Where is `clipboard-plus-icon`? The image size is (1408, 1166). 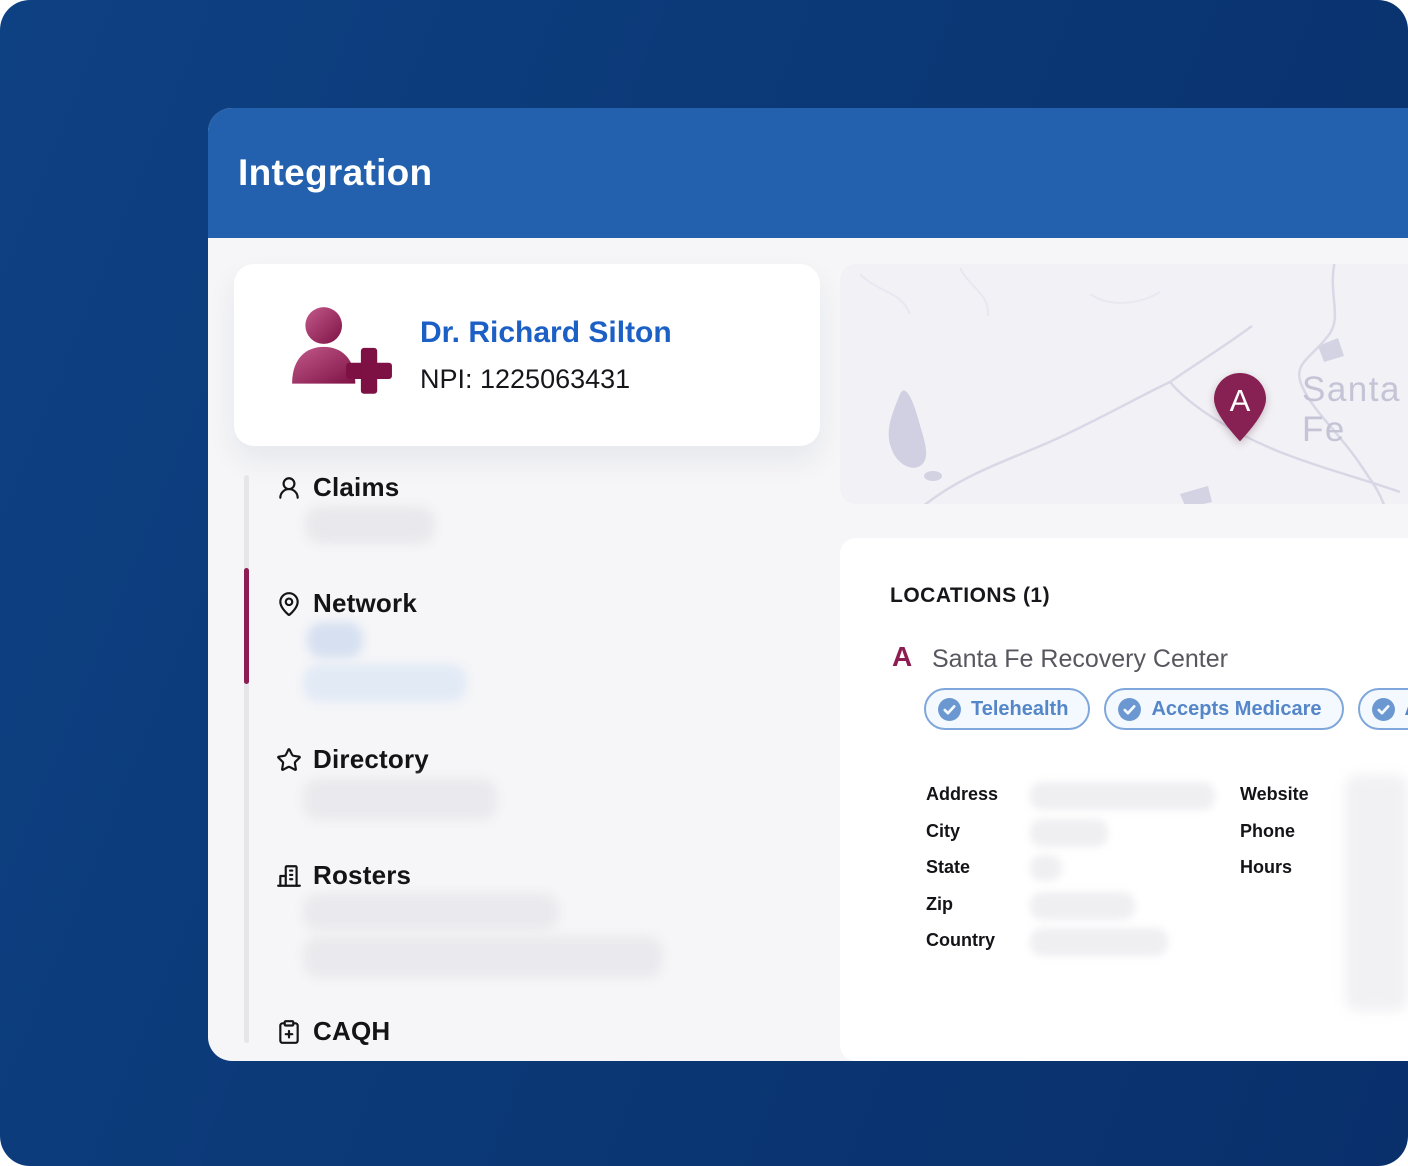 clipboard-plus-icon is located at coordinates (289, 1031).